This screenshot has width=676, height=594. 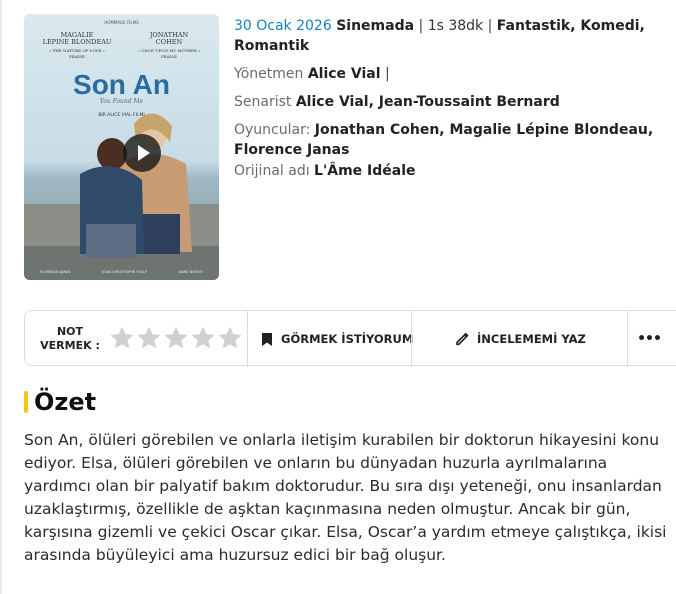 I want to click on writer-names: Alice Vial, Jean-Toussaint Bernard, so click(x=428, y=102).